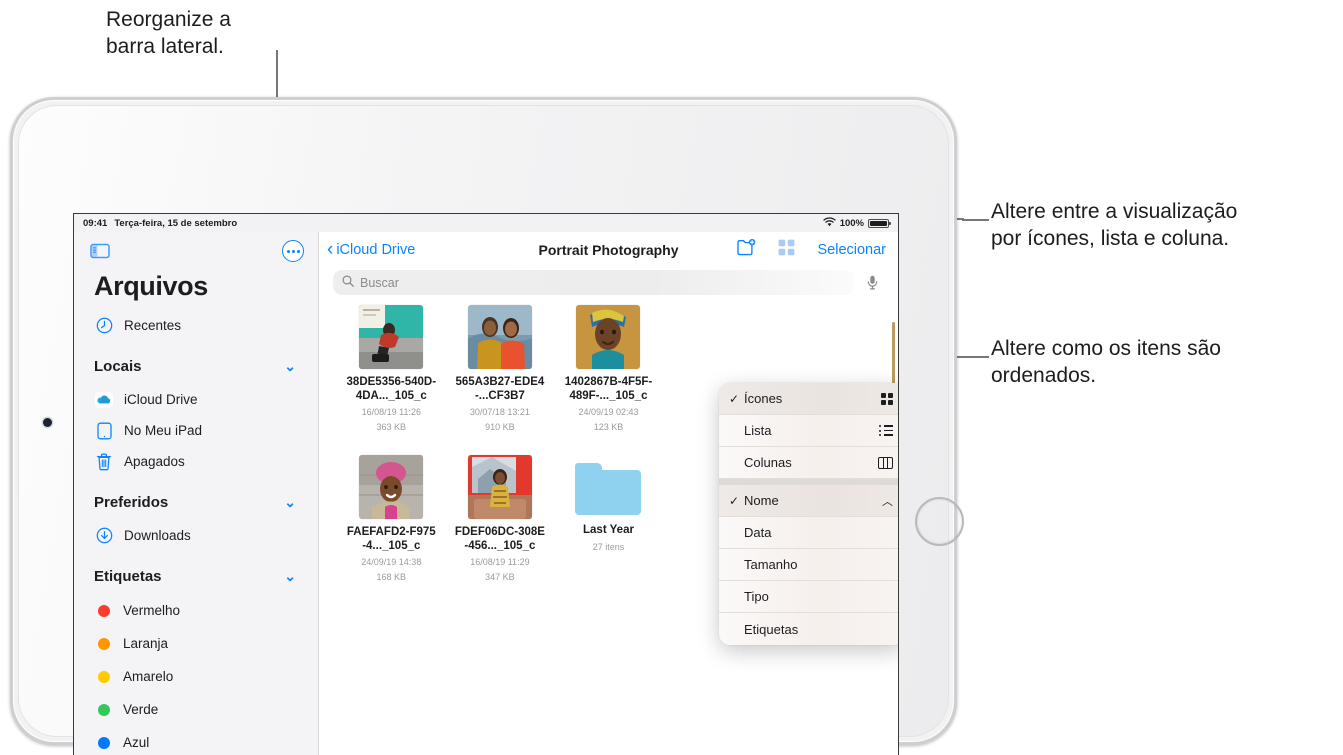 This screenshot has height=755, width=1343. What do you see at coordinates (196, 502) in the screenshot?
I see `sidebar-section-preferidos: Preferidos ⌄` at bounding box center [196, 502].